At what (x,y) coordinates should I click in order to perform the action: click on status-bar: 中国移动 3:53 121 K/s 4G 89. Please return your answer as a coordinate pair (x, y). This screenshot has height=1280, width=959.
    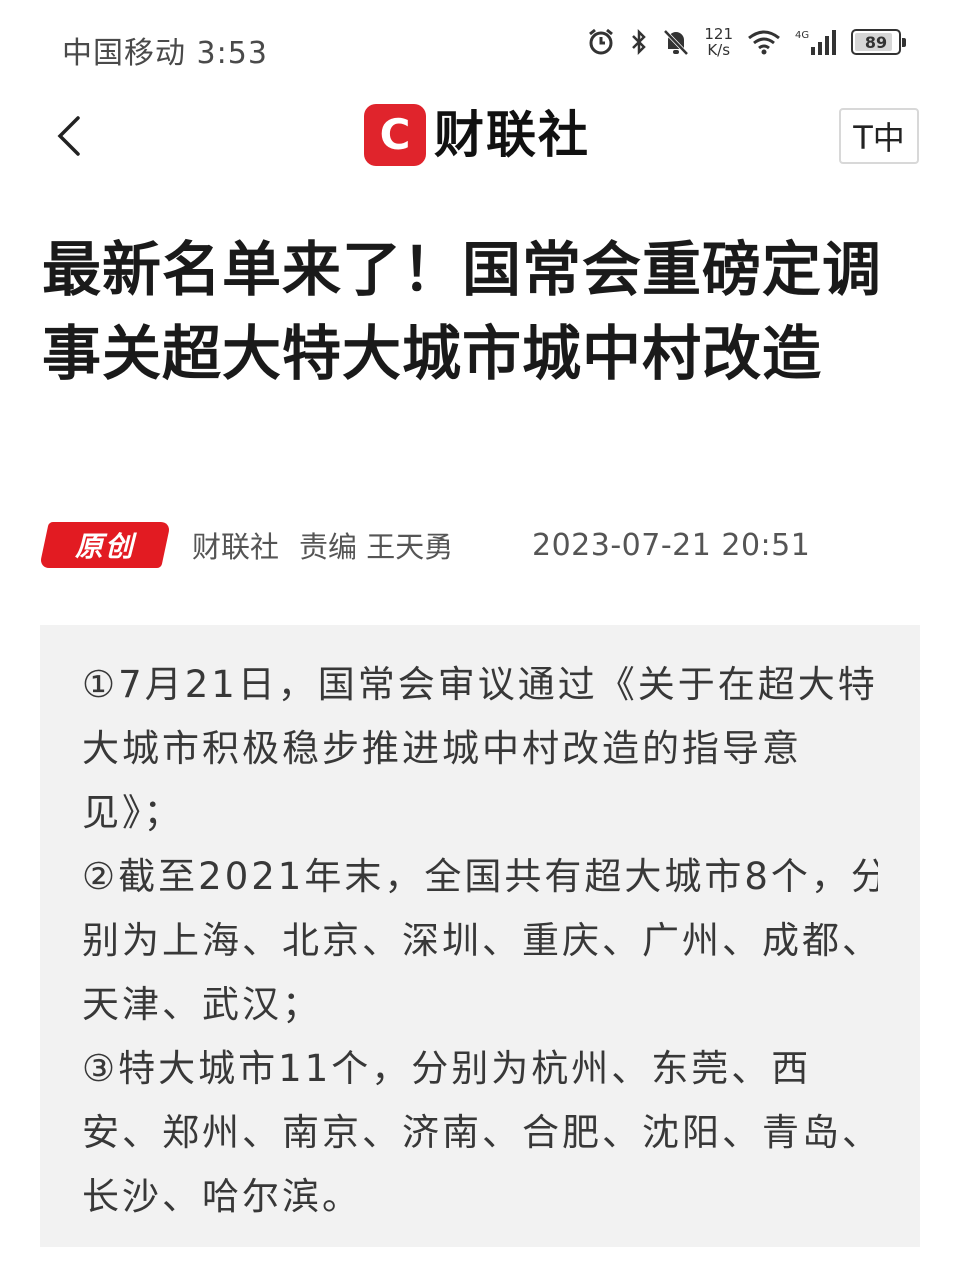
    Looking at the image, I should click on (479, 45).